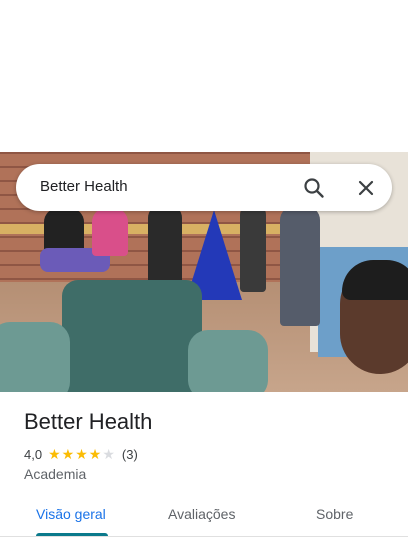 This screenshot has height=544, width=408. What do you see at coordinates (132, 336) in the screenshot?
I see `armchair` at bounding box center [132, 336].